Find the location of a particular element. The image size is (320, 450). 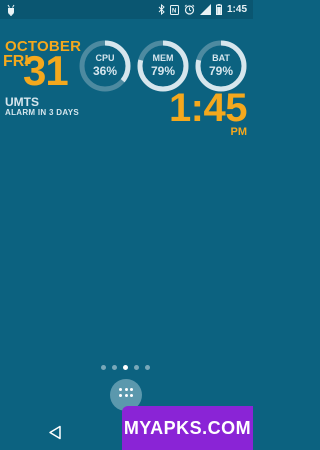

battery-gauge-label: BAT is located at coordinates (221, 58).